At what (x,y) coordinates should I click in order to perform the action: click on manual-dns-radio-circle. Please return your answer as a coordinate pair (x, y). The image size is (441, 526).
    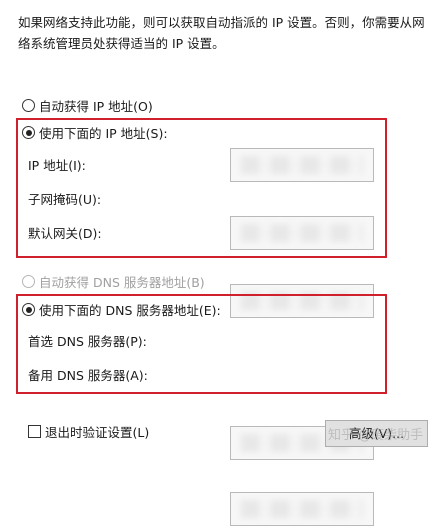
    Looking at the image, I should click on (28, 309).